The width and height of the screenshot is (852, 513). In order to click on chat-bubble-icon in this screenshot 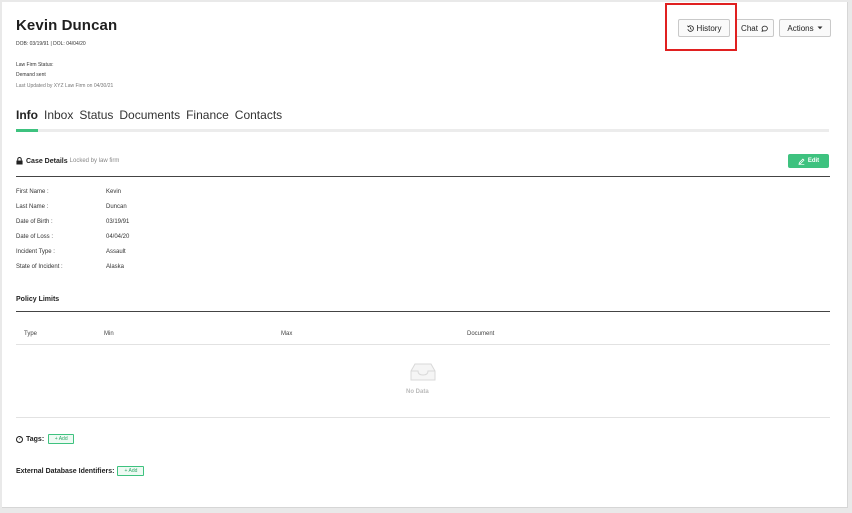, I will do `click(764, 28)`.